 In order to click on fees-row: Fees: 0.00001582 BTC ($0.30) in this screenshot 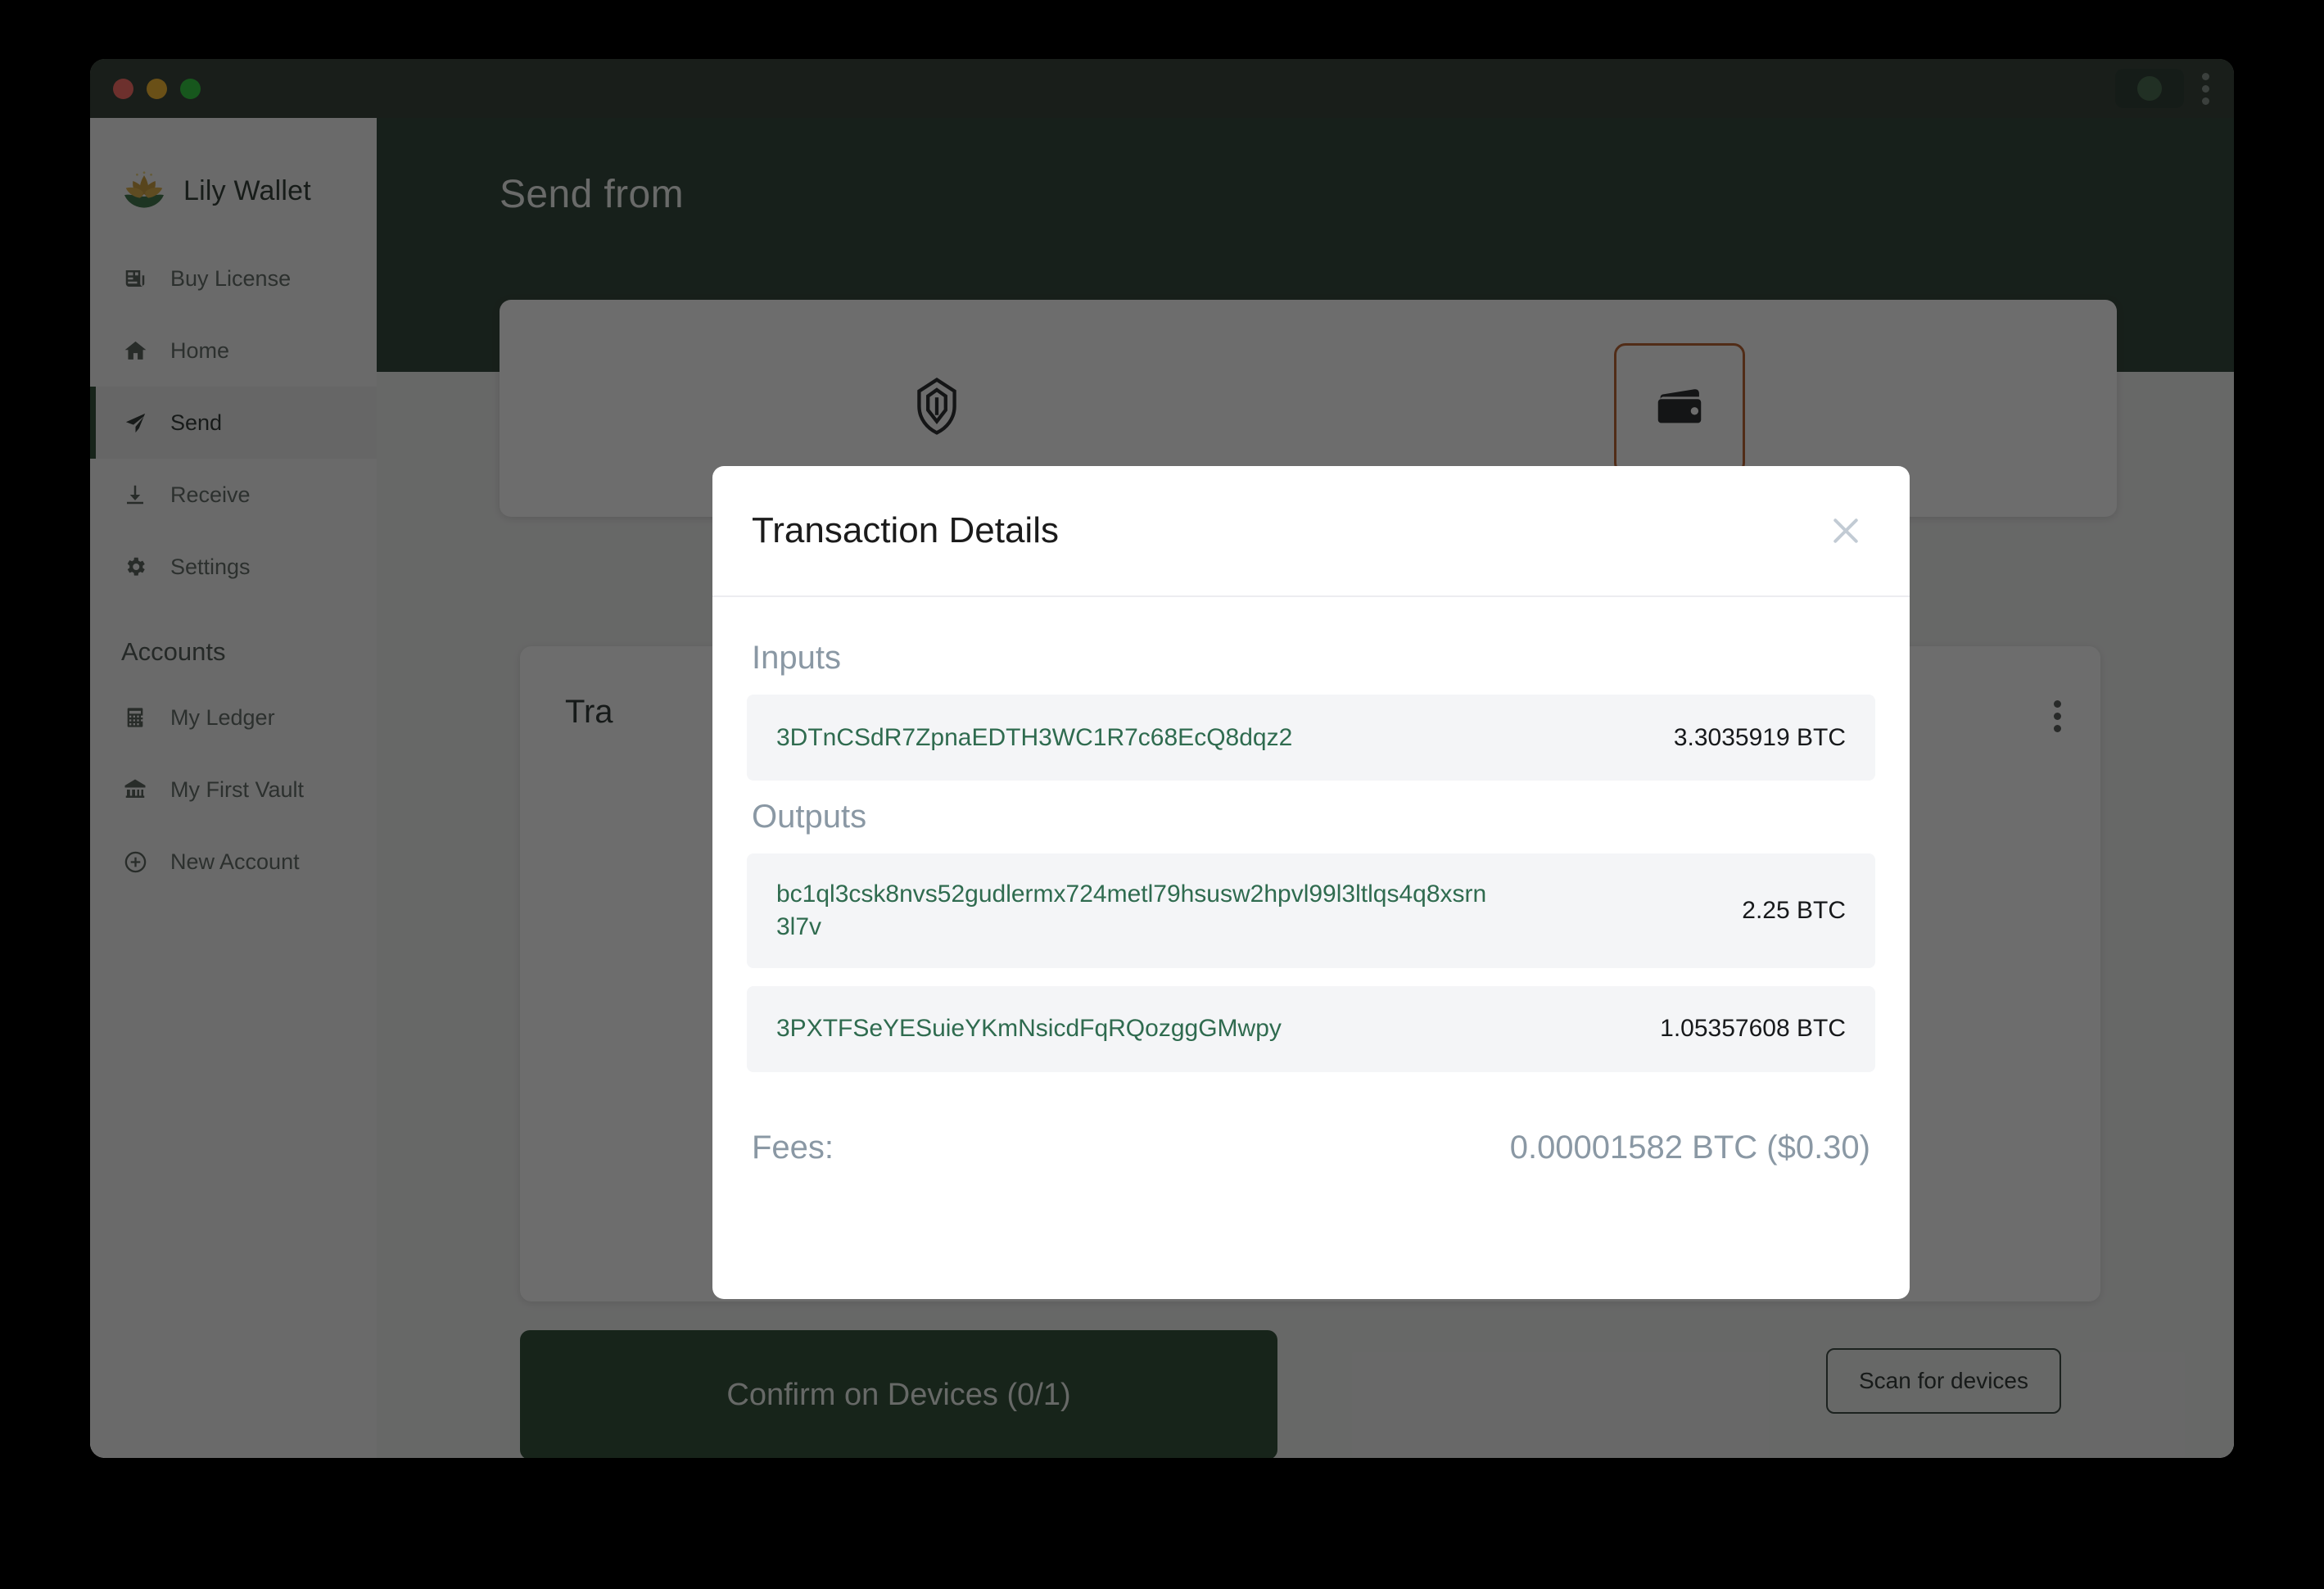, I will do `click(1311, 1128)`.